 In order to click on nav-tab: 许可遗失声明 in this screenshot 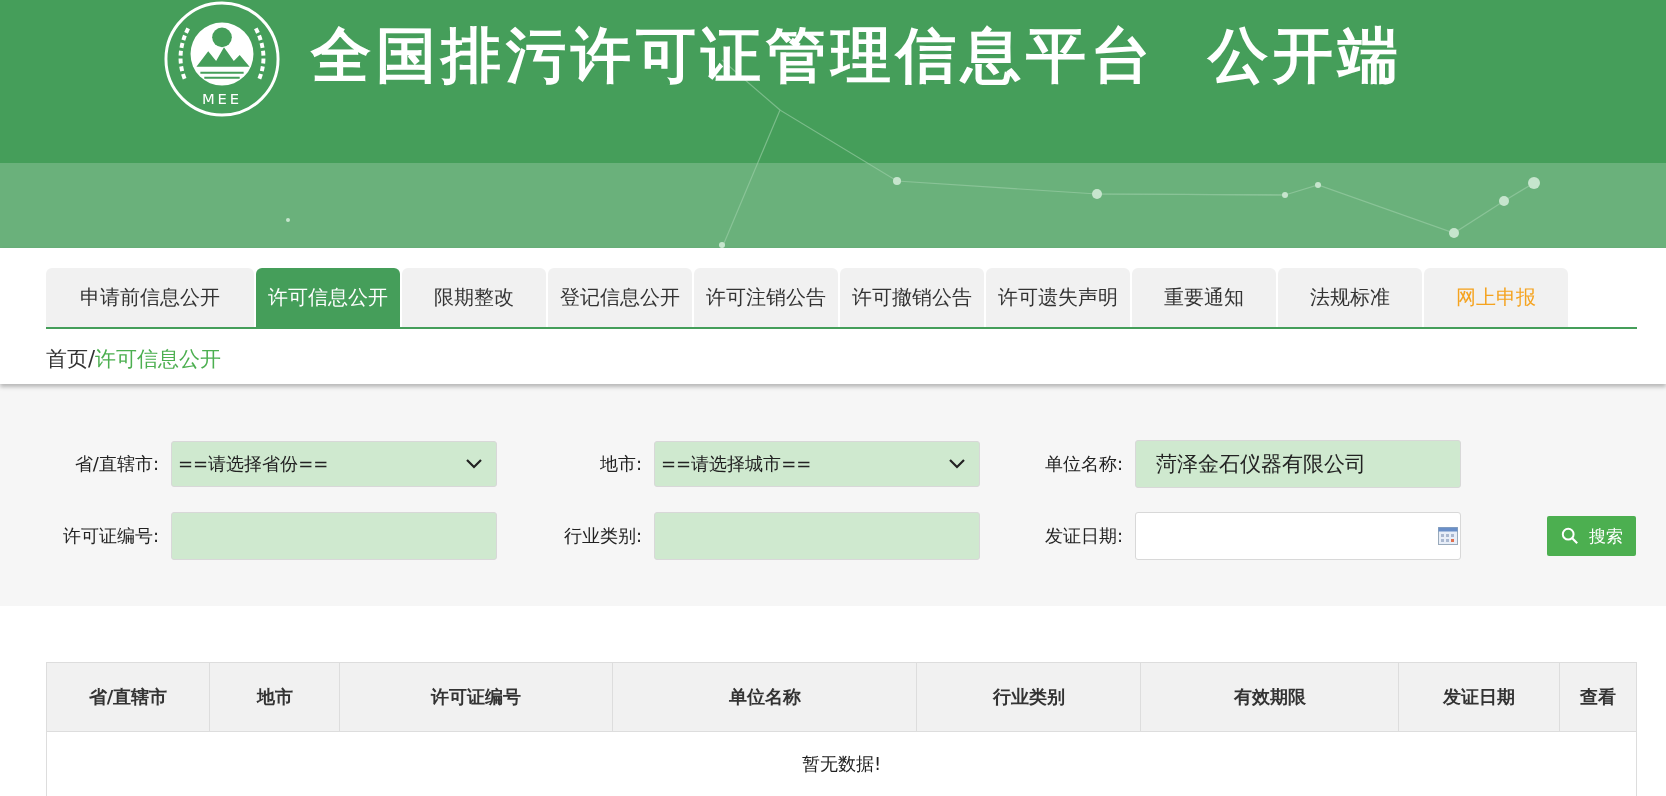, I will do `click(1058, 297)`.